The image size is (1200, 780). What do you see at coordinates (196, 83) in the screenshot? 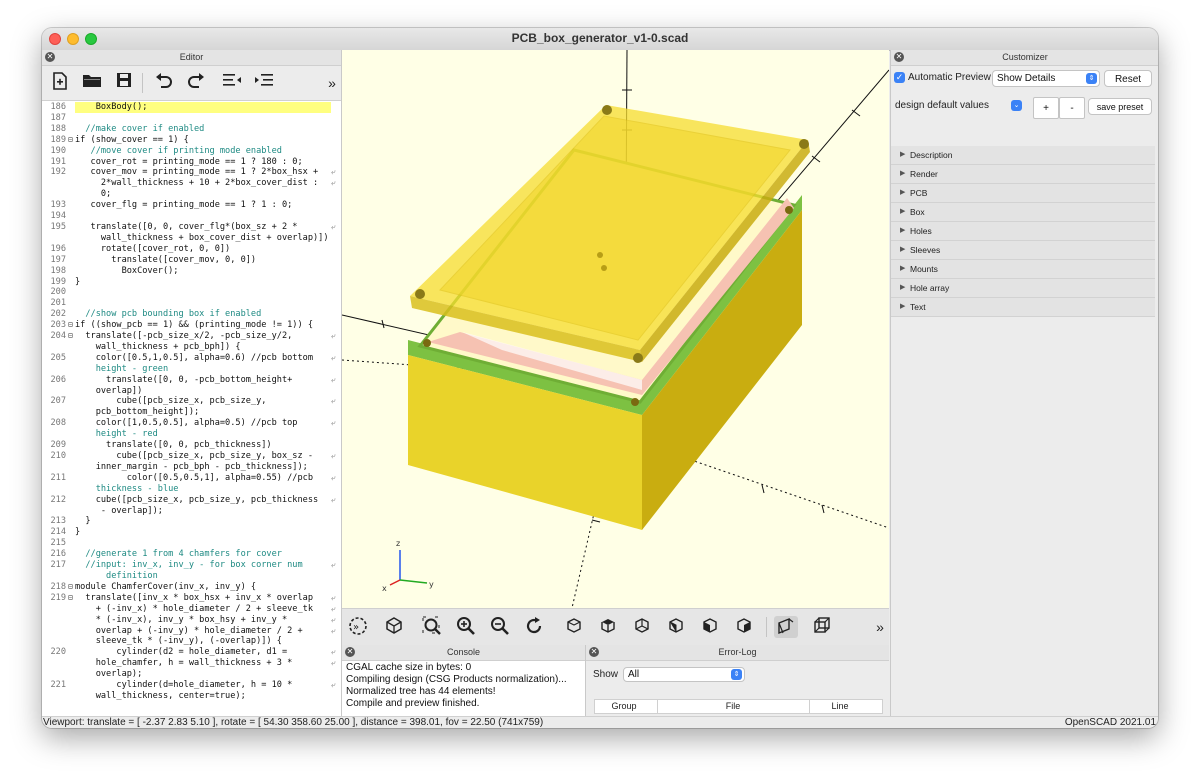
I see `redo-icon` at bounding box center [196, 83].